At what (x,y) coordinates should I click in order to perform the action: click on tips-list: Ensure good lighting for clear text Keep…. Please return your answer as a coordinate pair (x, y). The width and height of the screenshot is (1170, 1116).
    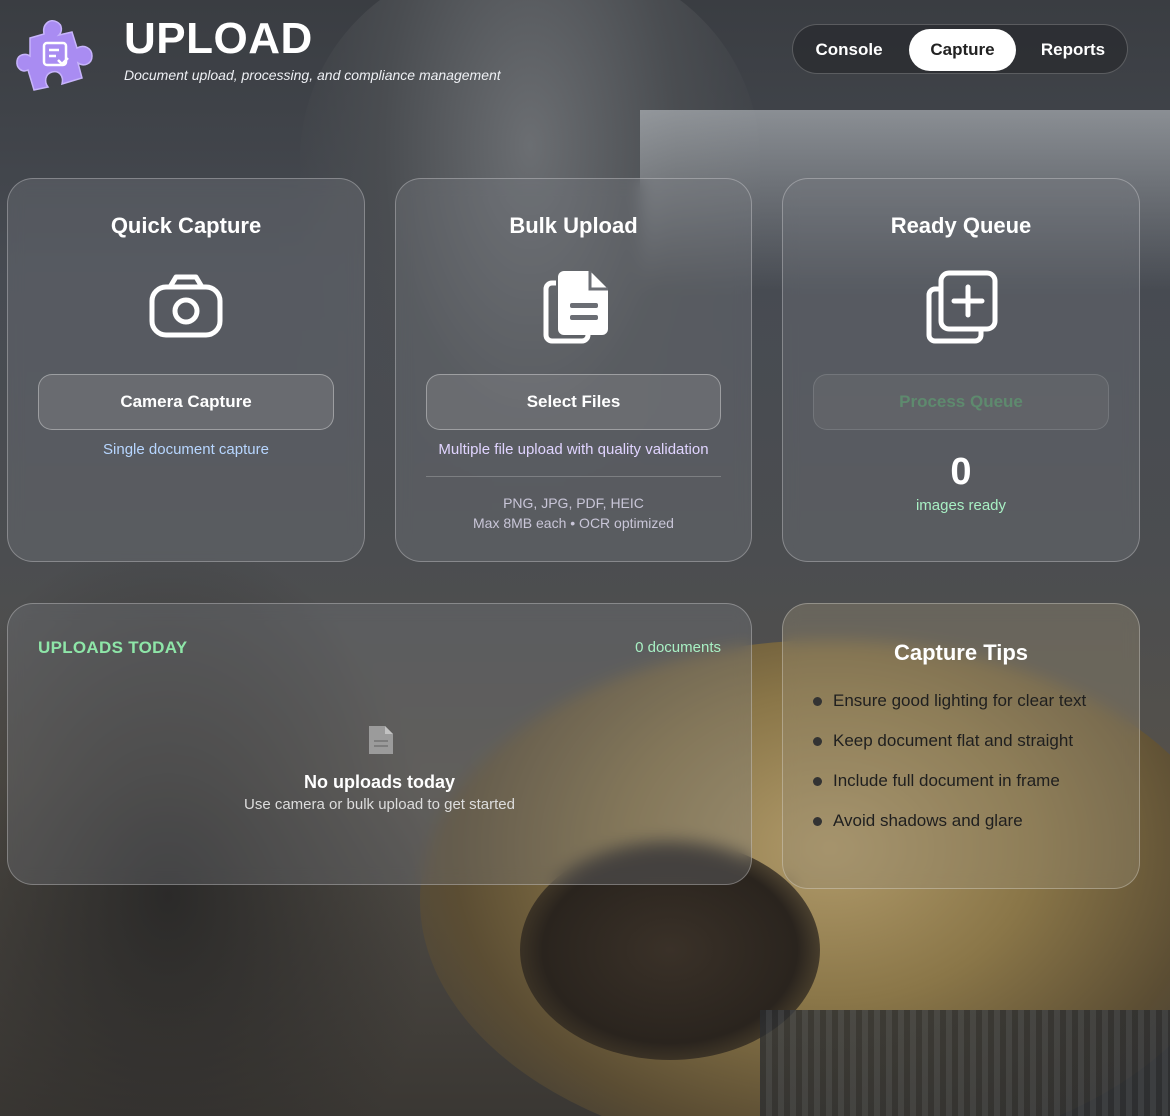
    Looking at the image, I should click on (963, 768).